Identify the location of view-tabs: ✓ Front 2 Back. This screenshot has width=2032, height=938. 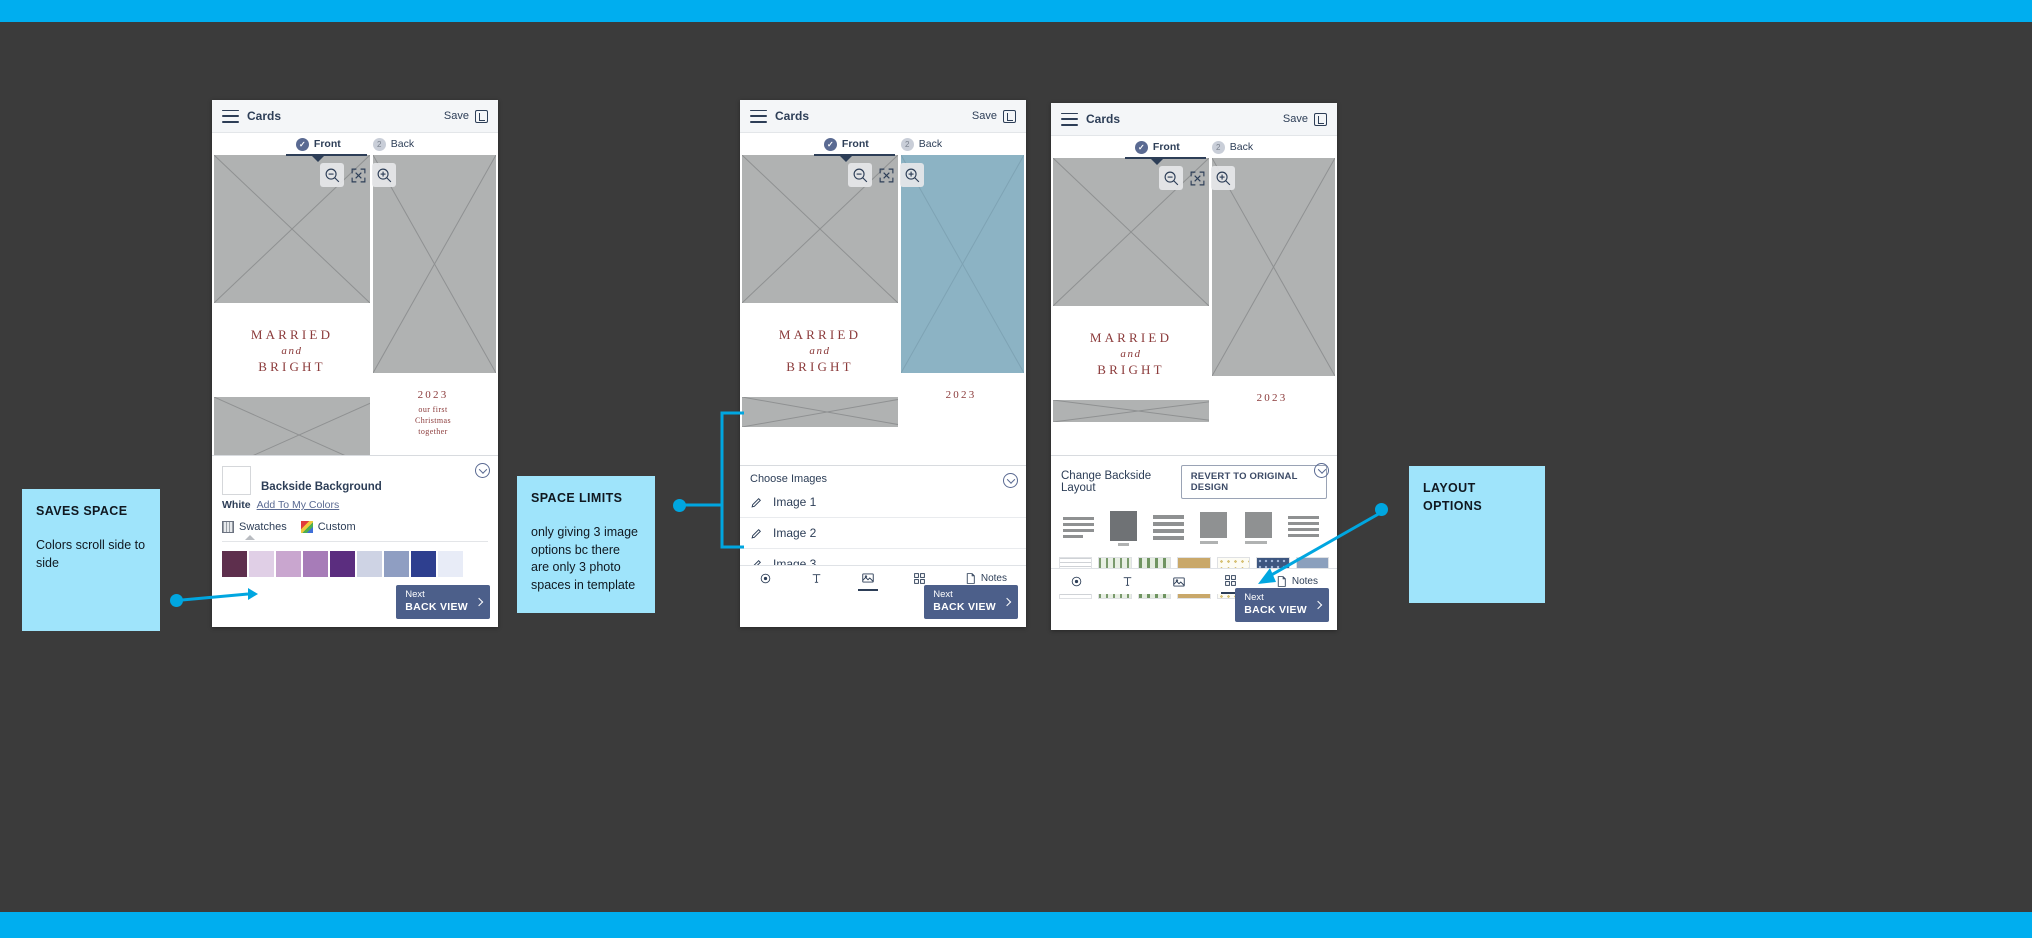
(883, 147).